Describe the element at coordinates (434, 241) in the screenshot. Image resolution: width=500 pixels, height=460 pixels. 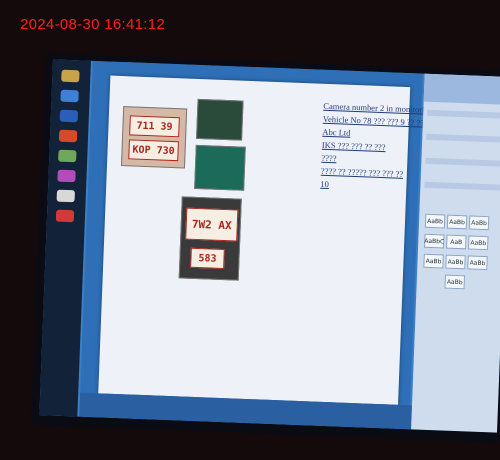
I see `style-button: AaBbC` at that location.